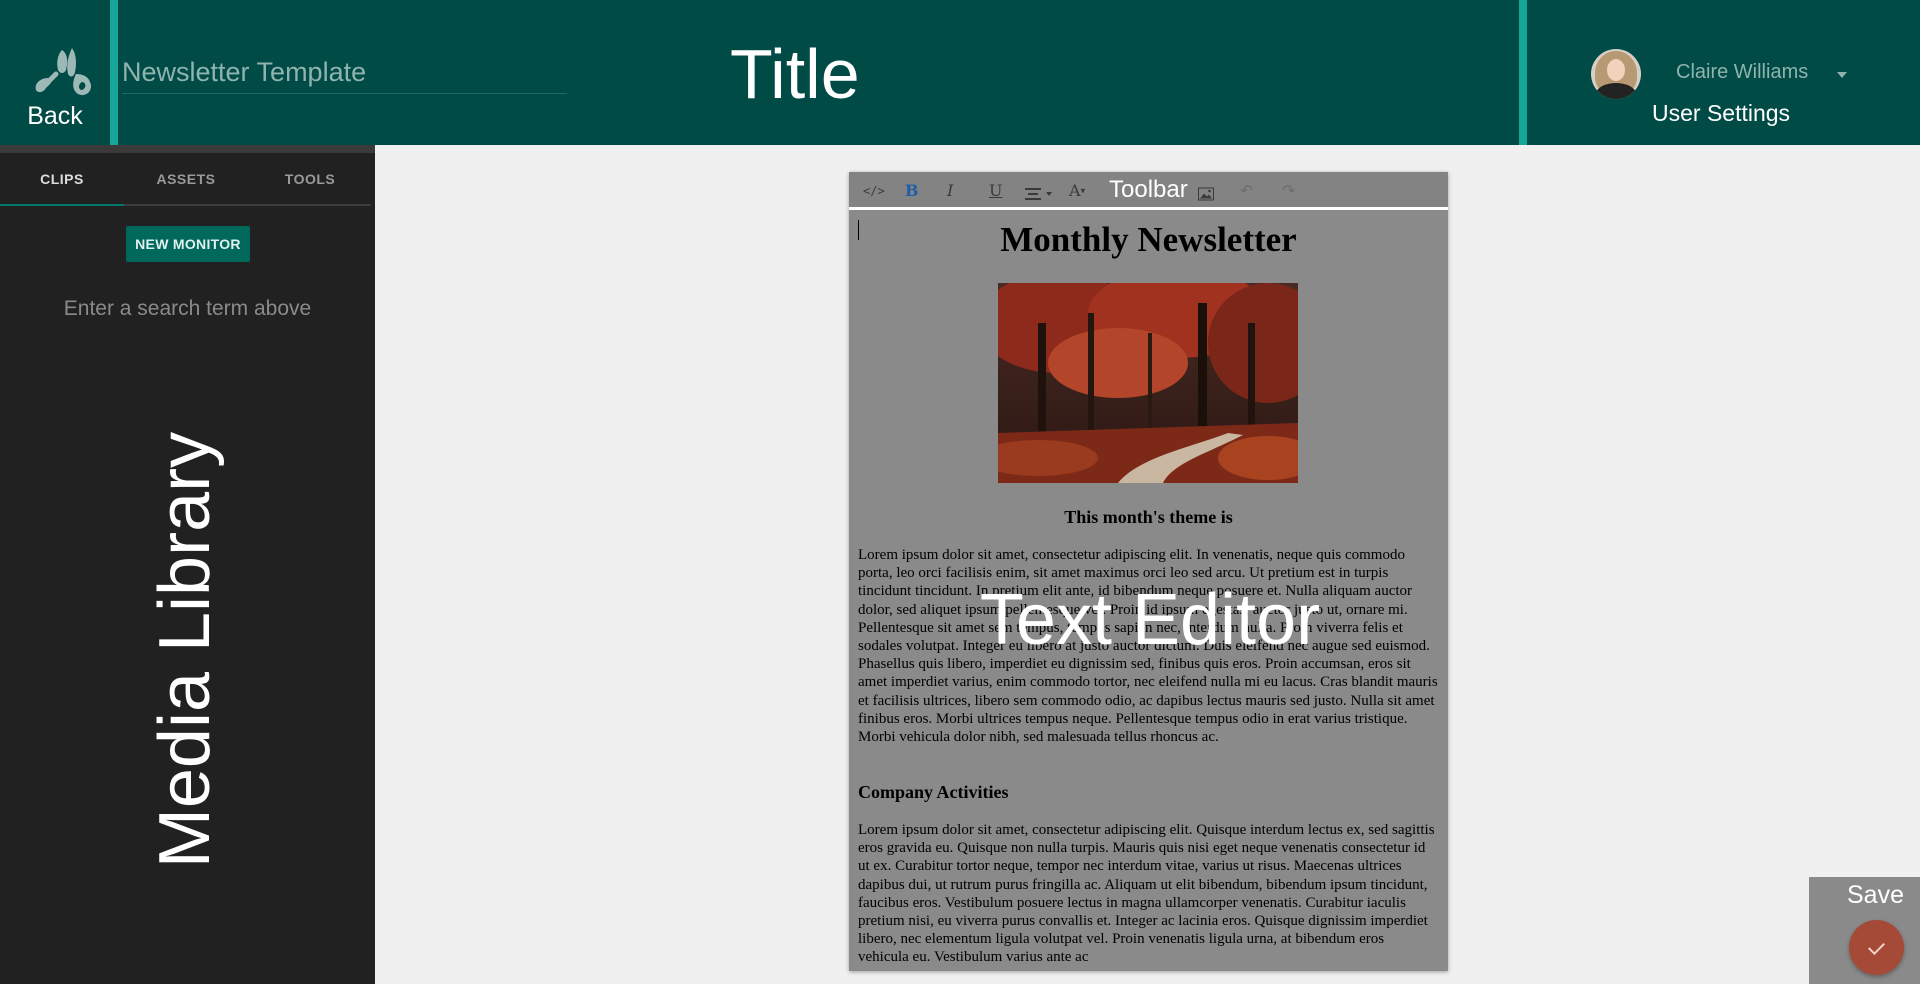 This screenshot has height=984, width=1920. I want to click on new-monitor-button: NEW MONITOR, so click(188, 244).